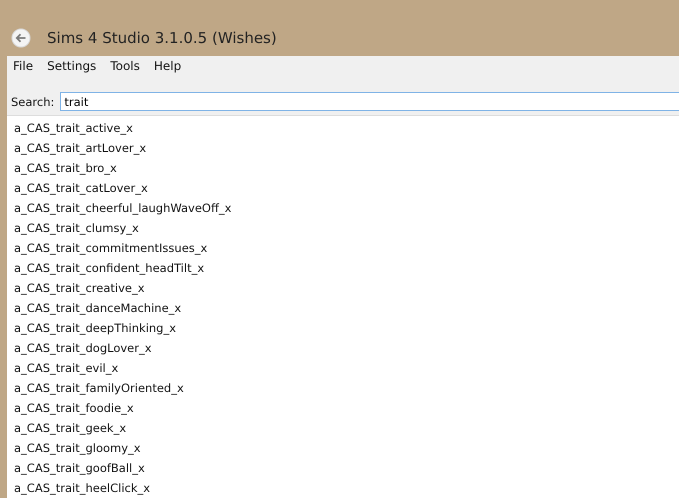 The width and height of the screenshot is (679, 498). I want to click on list-item: a_CAS_trait_active_x, so click(70, 128).